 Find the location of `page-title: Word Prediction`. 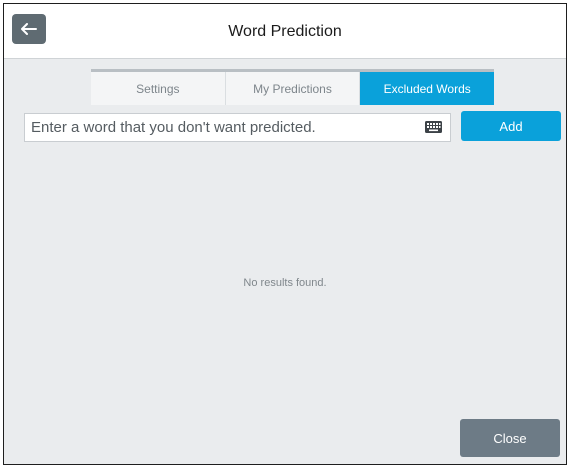

page-title: Word Prediction is located at coordinates (285, 31).